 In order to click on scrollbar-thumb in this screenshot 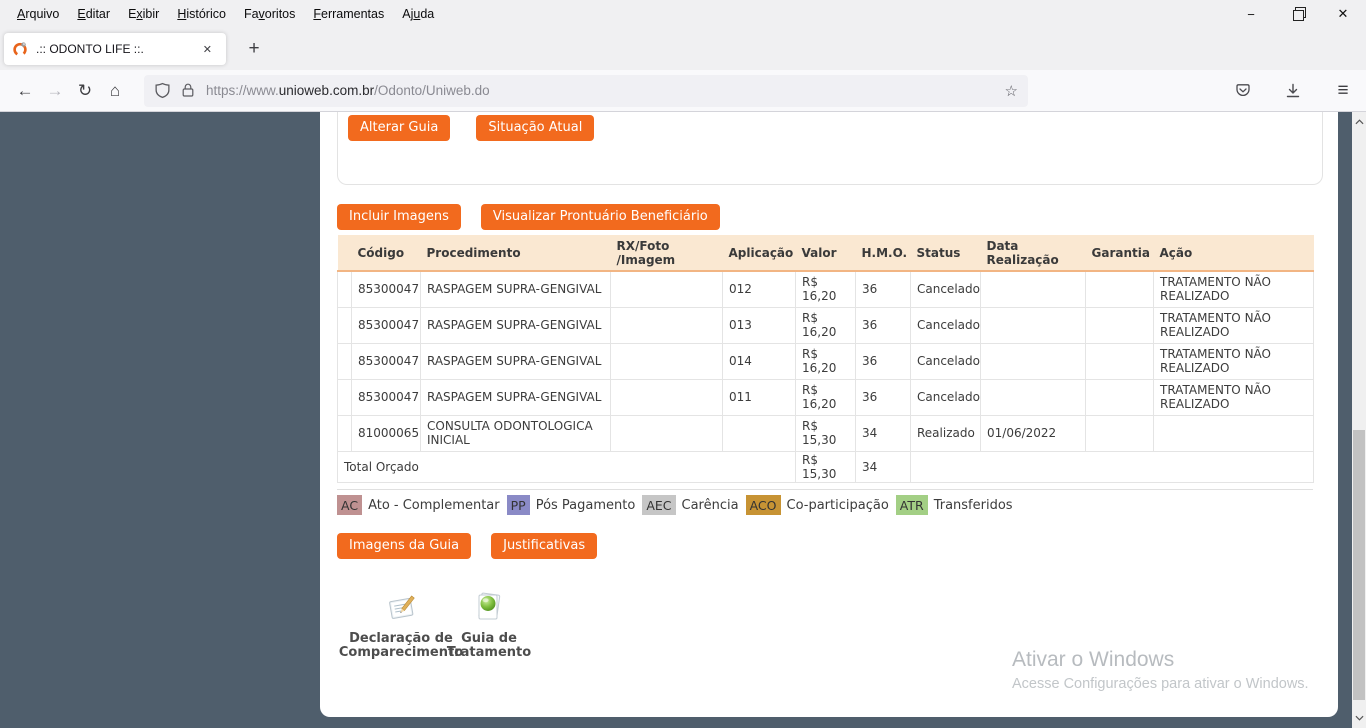, I will do `click(1359, 565)`.